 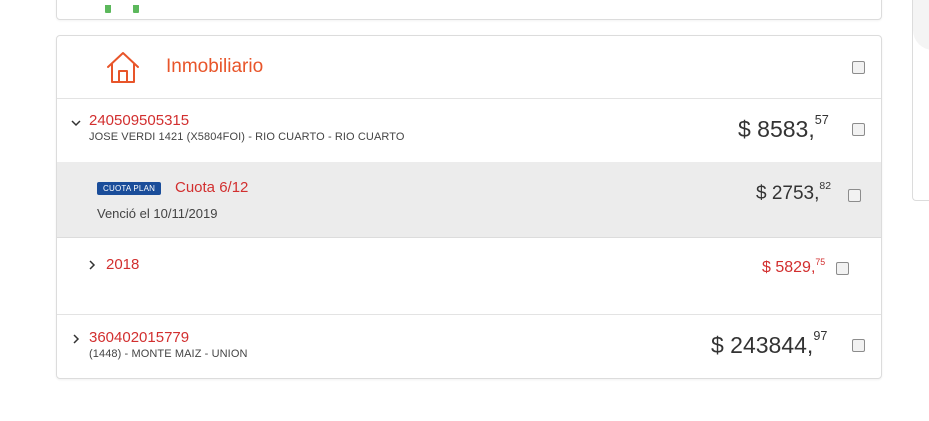 What do you see at coordinates (821, 120) in the screenshot?
I see `amount-decimals: 57` at bounding box center [821, 120].